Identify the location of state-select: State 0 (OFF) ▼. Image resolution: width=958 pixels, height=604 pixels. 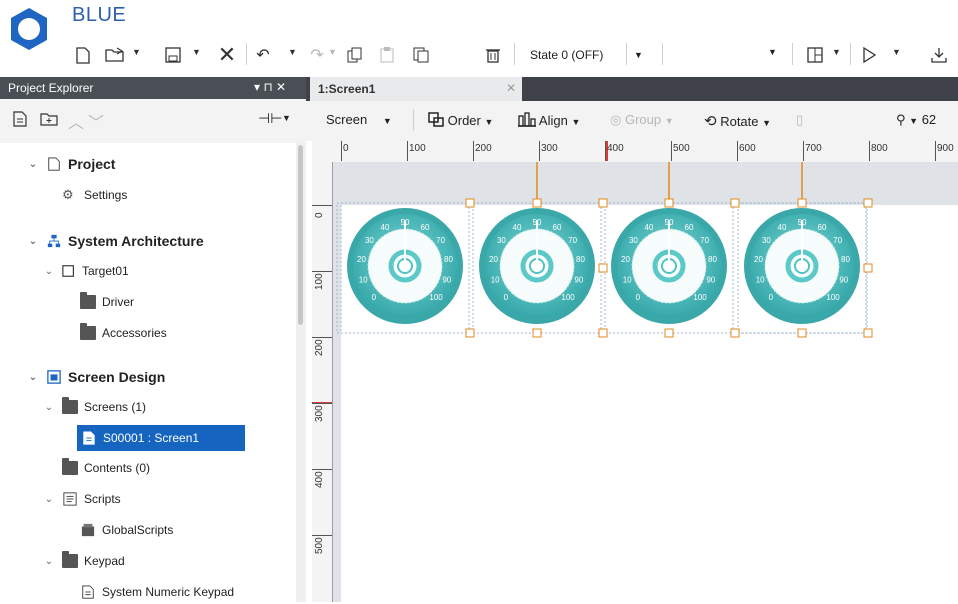
(589, 54).